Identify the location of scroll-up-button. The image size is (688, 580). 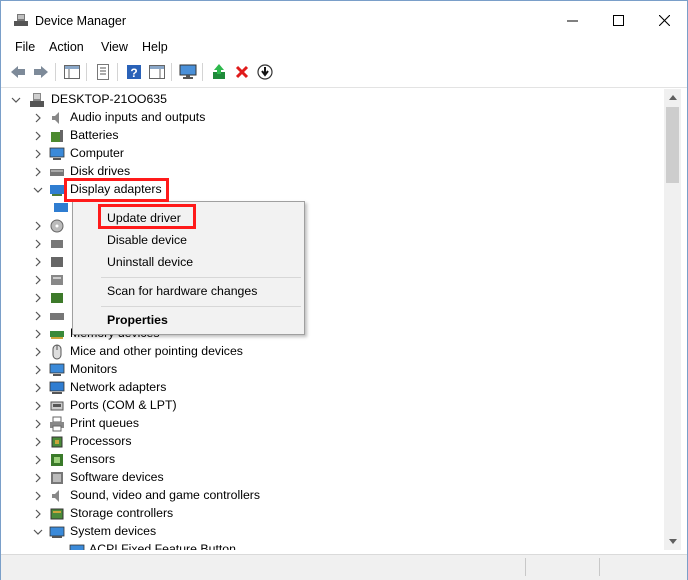
(672, 97).